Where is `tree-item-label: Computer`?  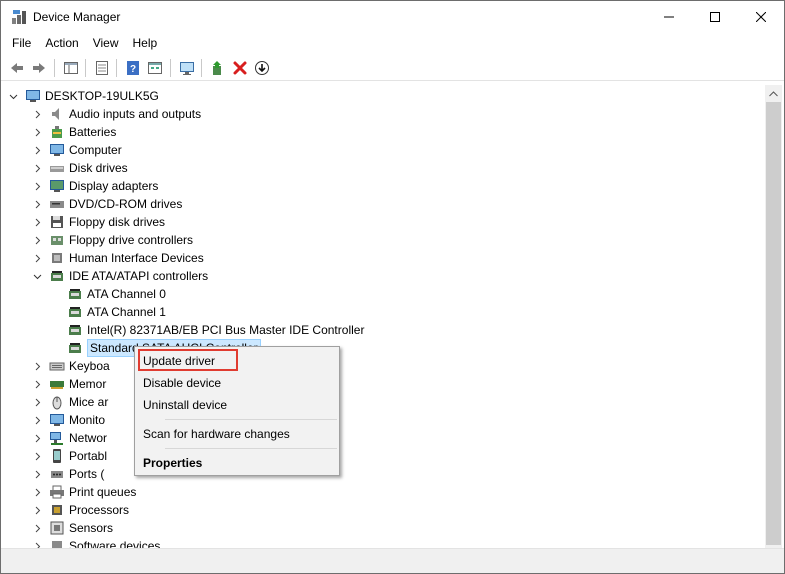
tree-item-label: Computer is located at coordinates (95, 150).